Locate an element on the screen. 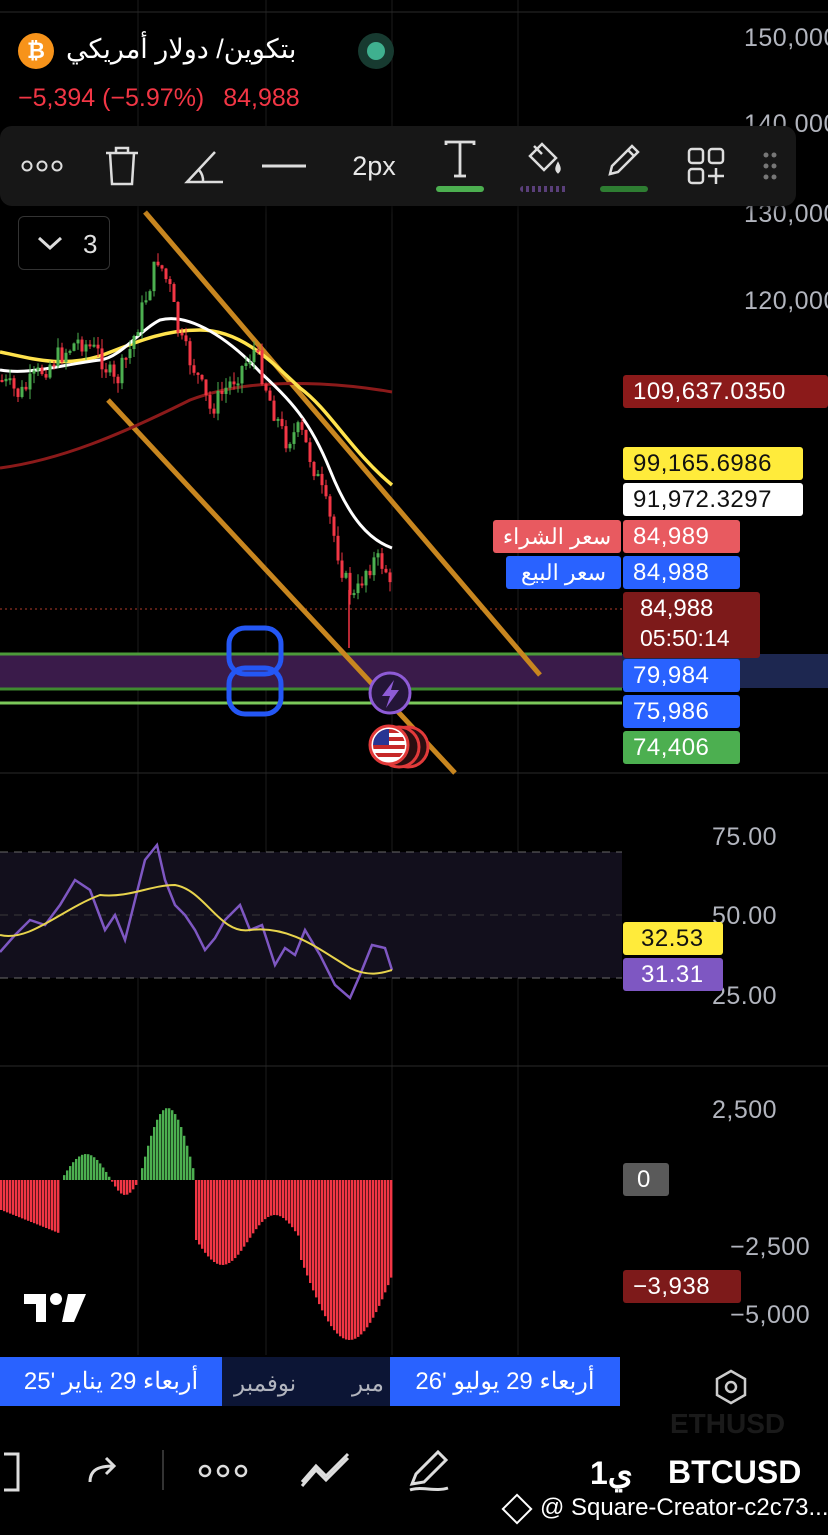 This screenshot has width=828, height=1535. layout-button is located at coordinates (12, 1474).